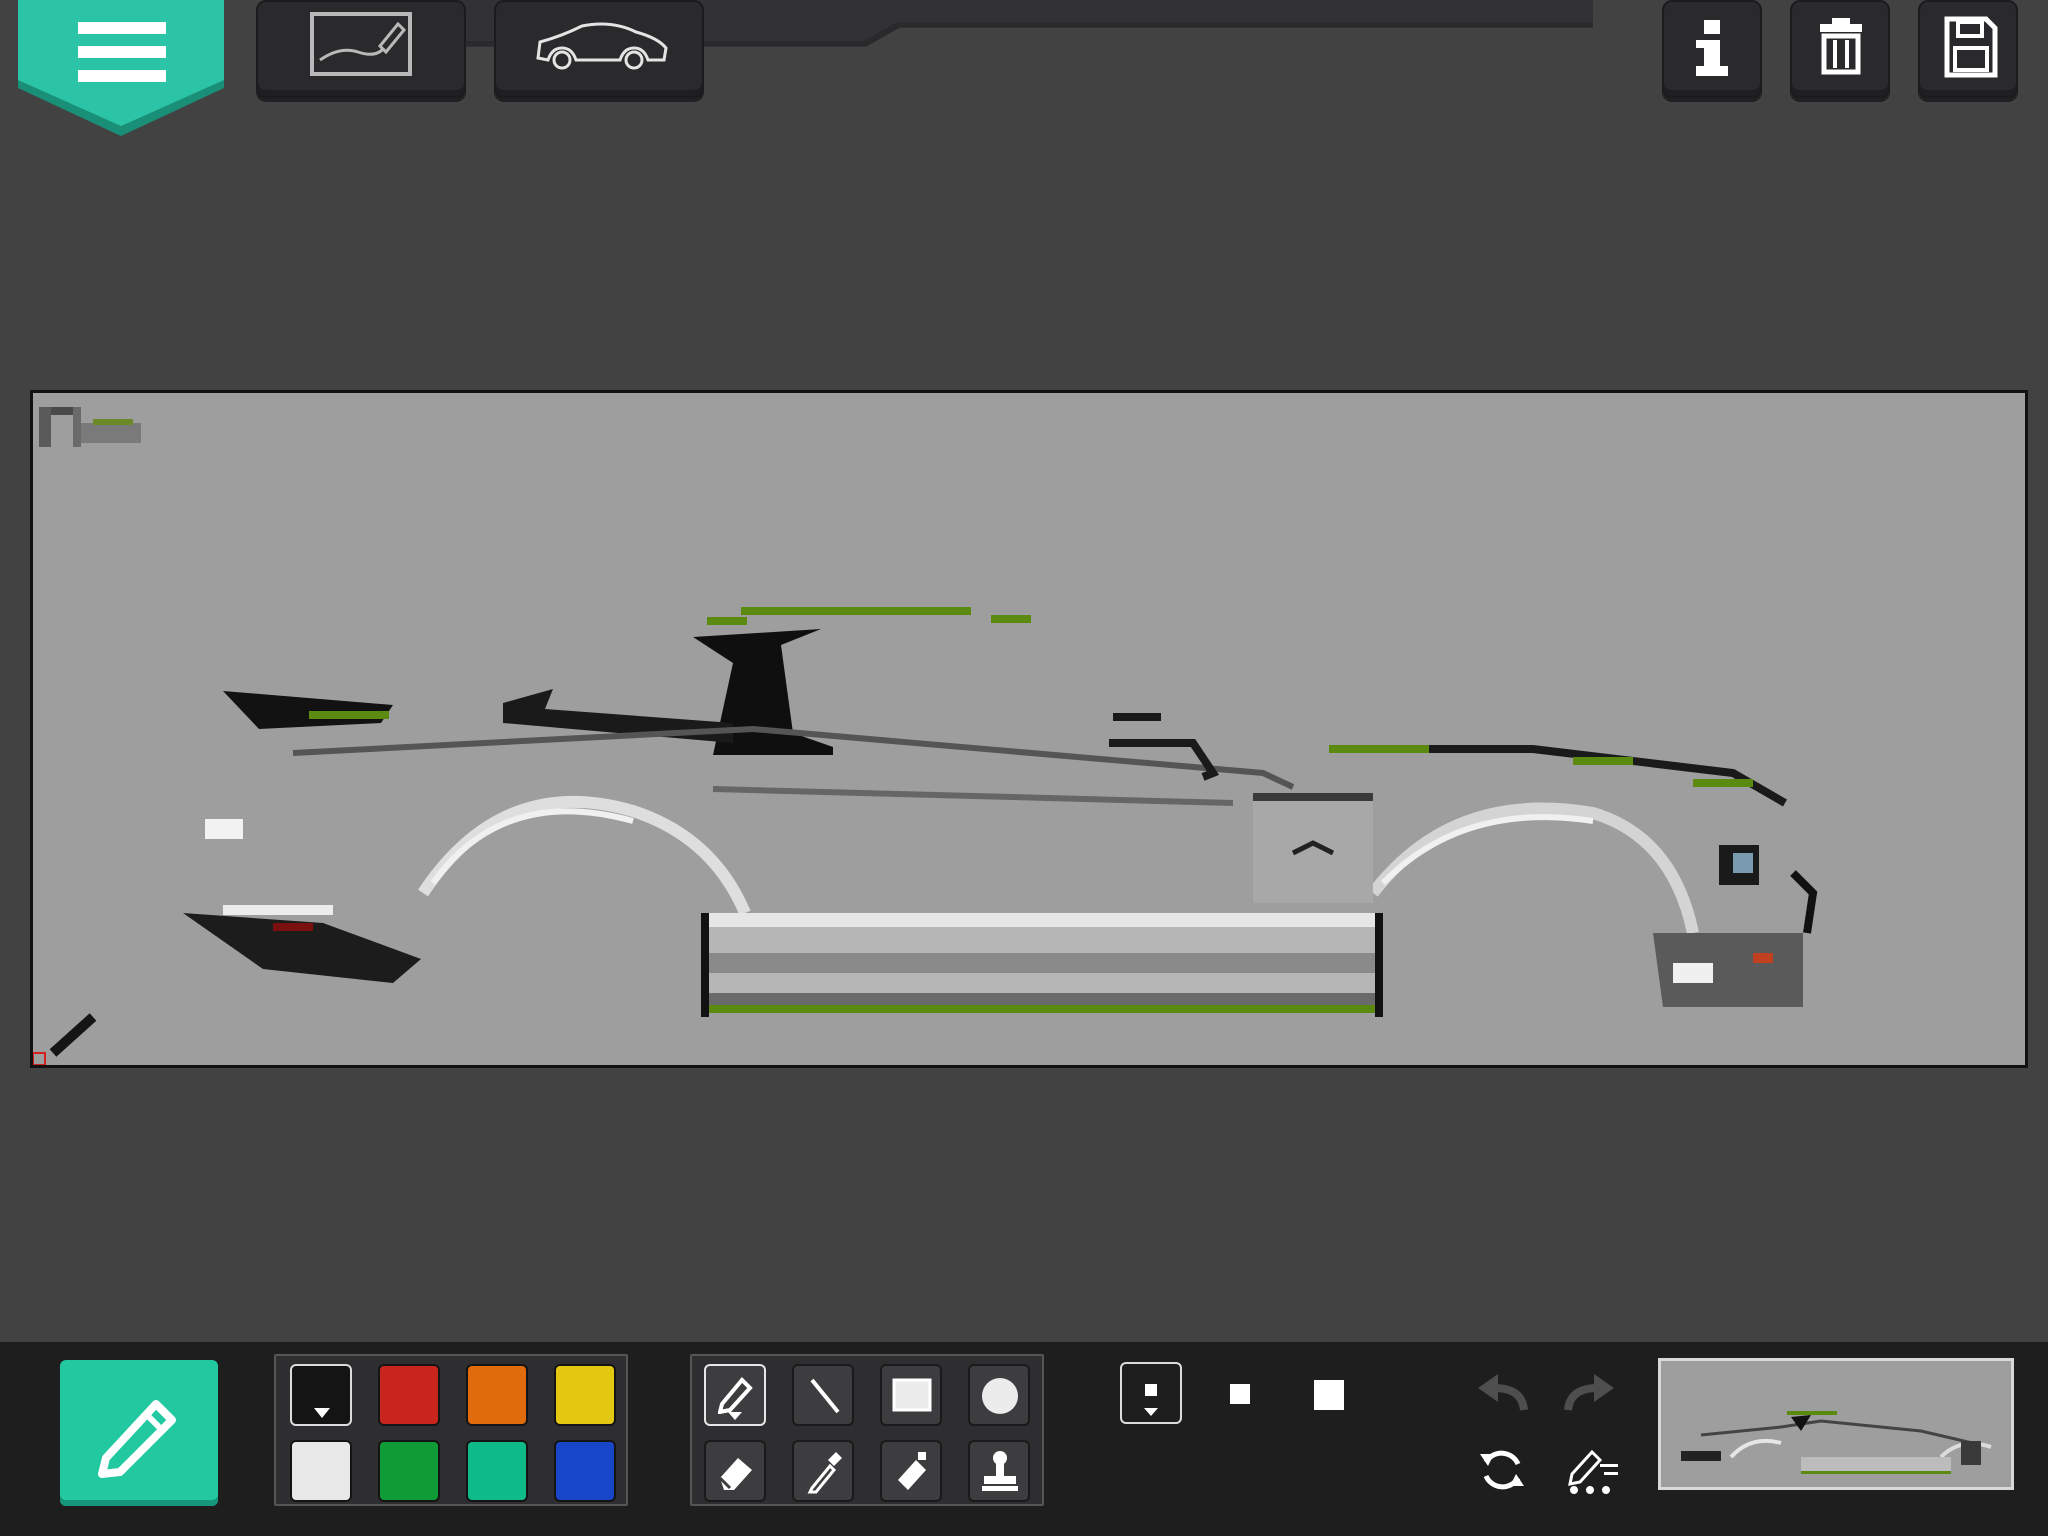  I want to click on dropdown-indicator-icon, so click(735, 1416).